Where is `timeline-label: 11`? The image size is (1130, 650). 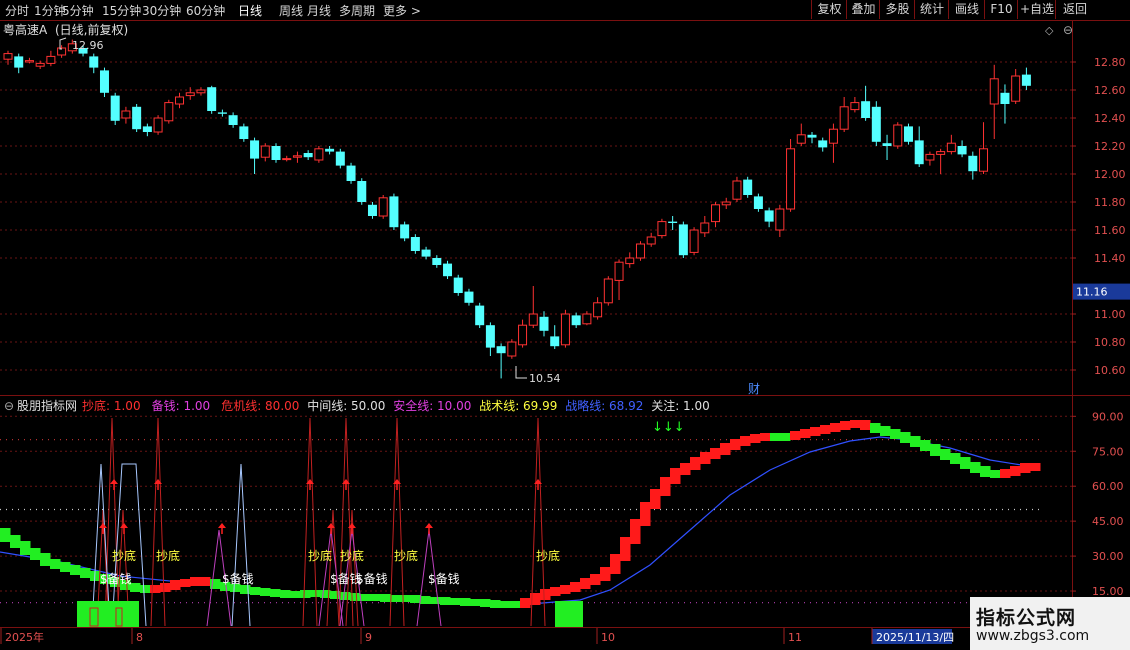 timeline-label: 11 is located at coordinates (795, 637).